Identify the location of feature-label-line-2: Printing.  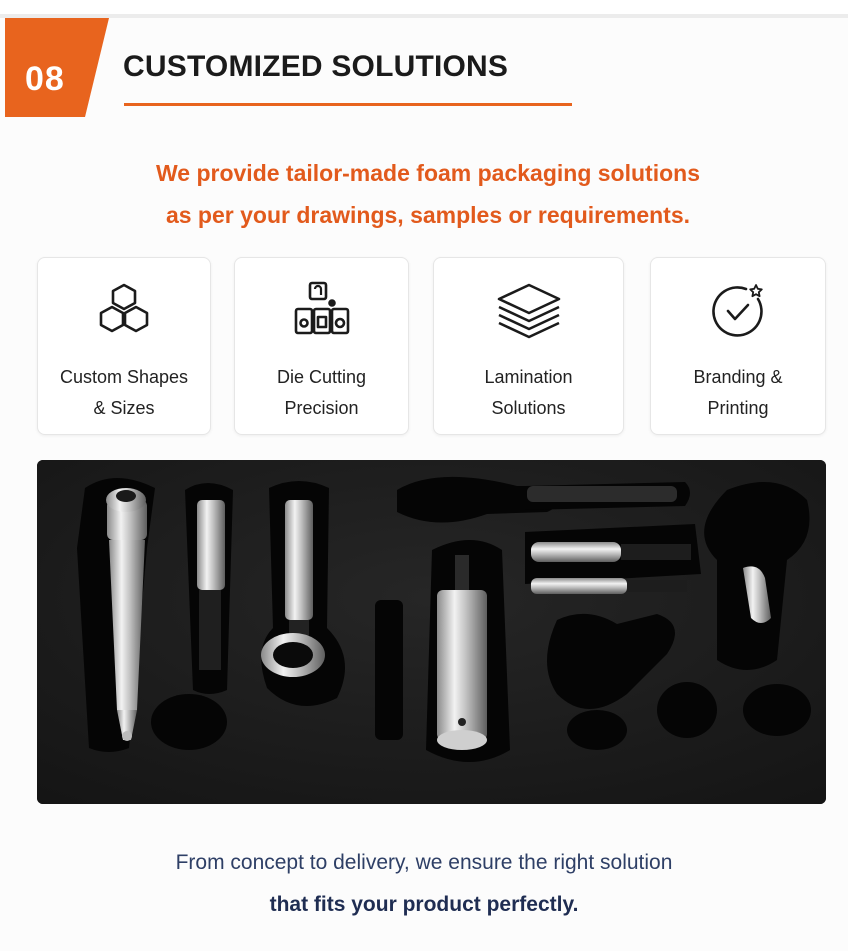
(738, 408).